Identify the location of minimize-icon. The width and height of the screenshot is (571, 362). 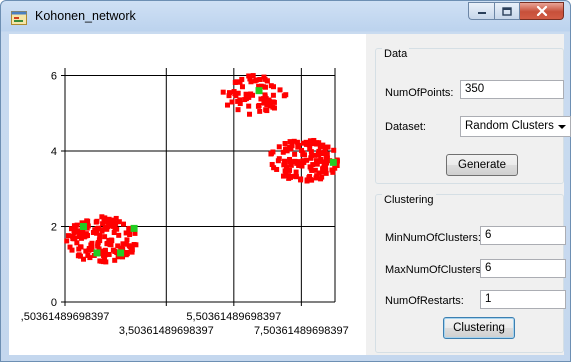
(481, 13).